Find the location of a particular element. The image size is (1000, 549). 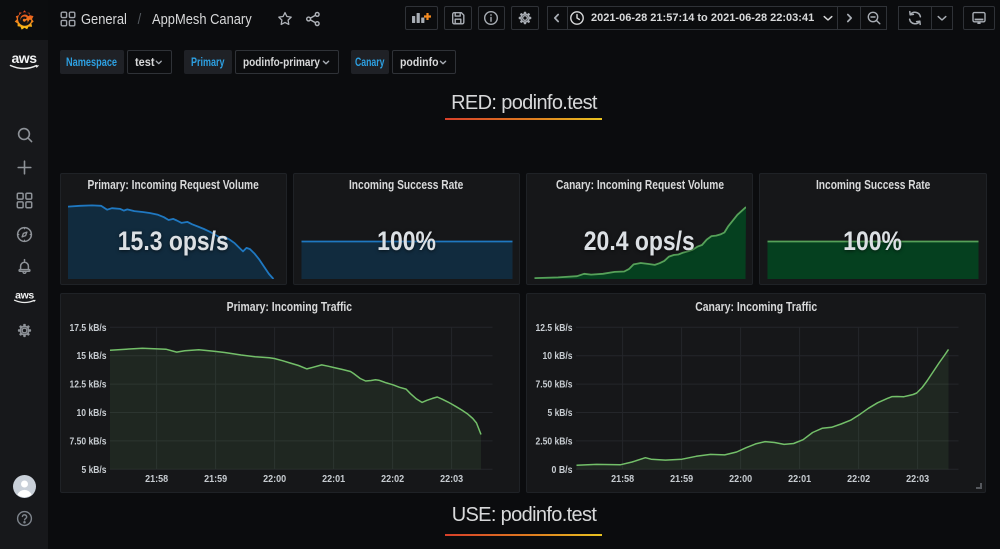

svg-text: 0 B/s is located at coordinates (561, 469).